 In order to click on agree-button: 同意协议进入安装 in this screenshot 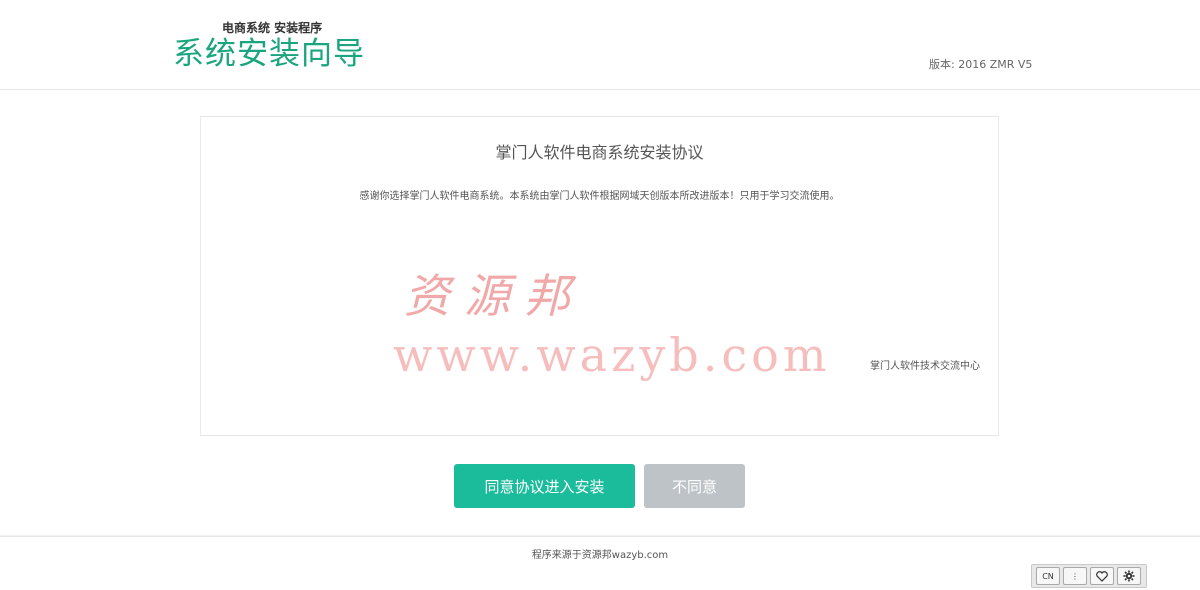, I will do `click(544, 486)`.